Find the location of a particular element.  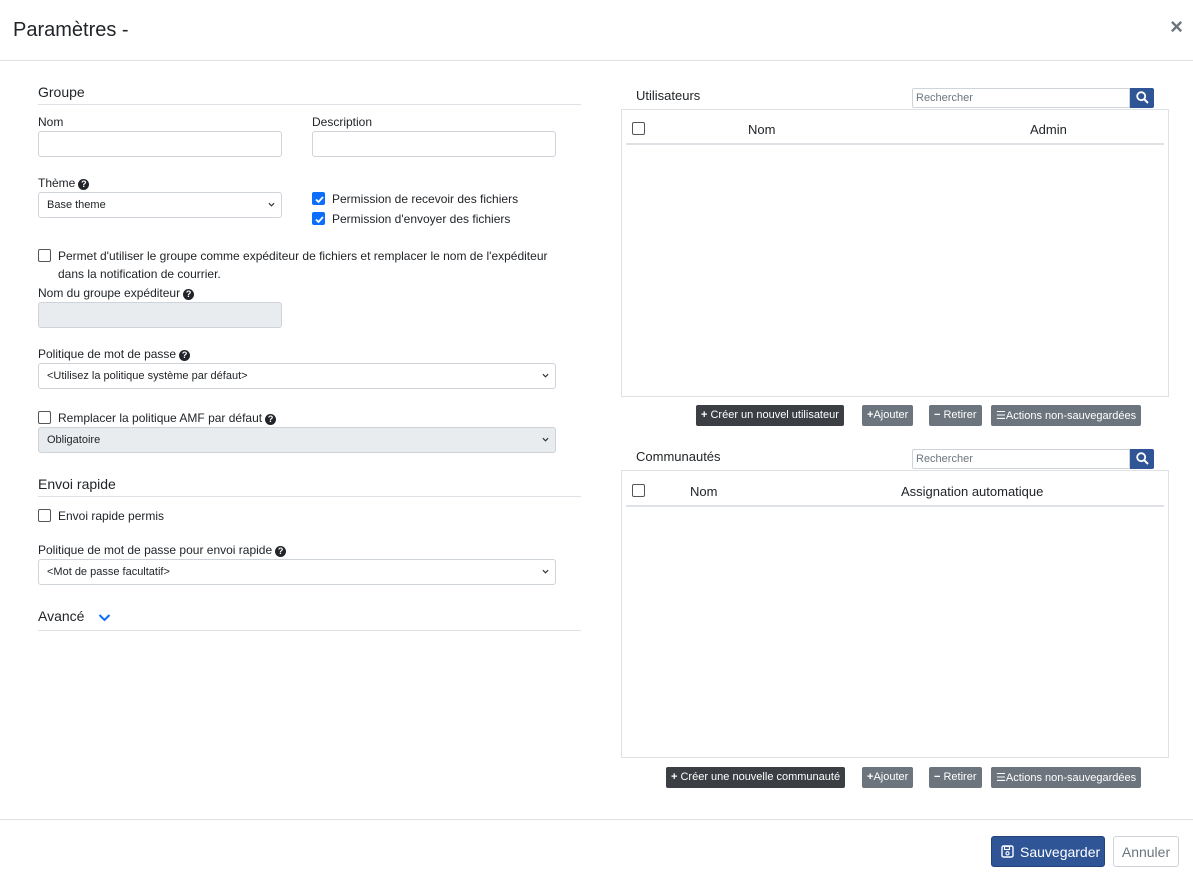

communities-unsaved-actions-button: ☰Actions non-sauvegardées is located at coordinates (1066, 777).